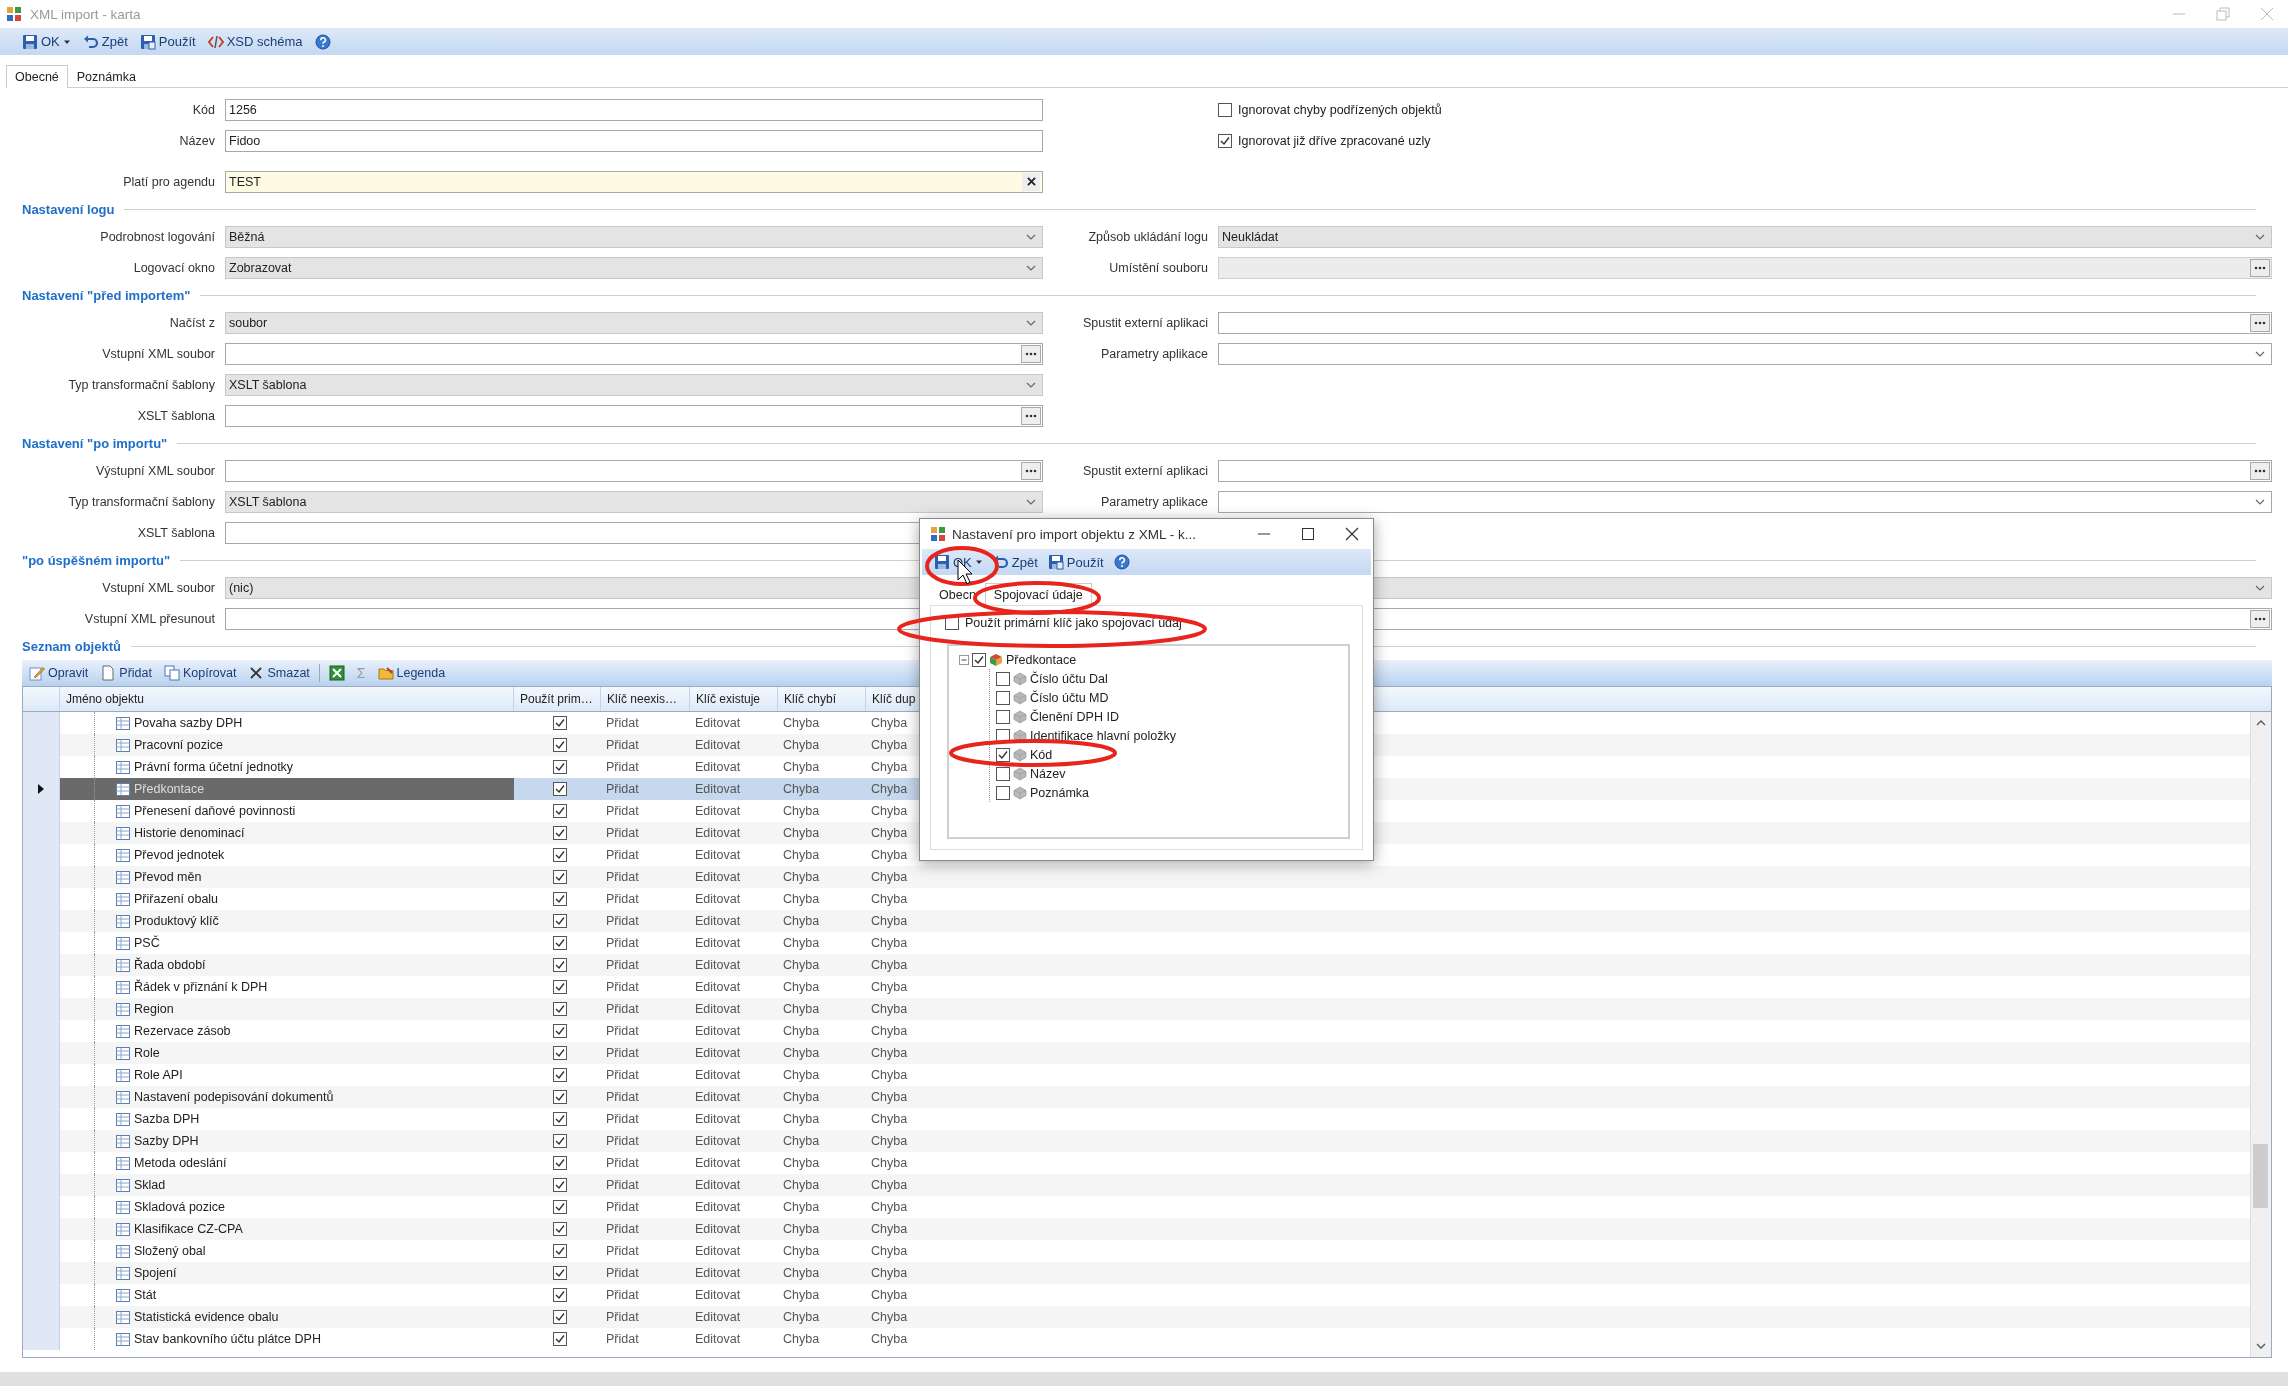  I want to click on object-name: Sklad, so click(150, 1185).